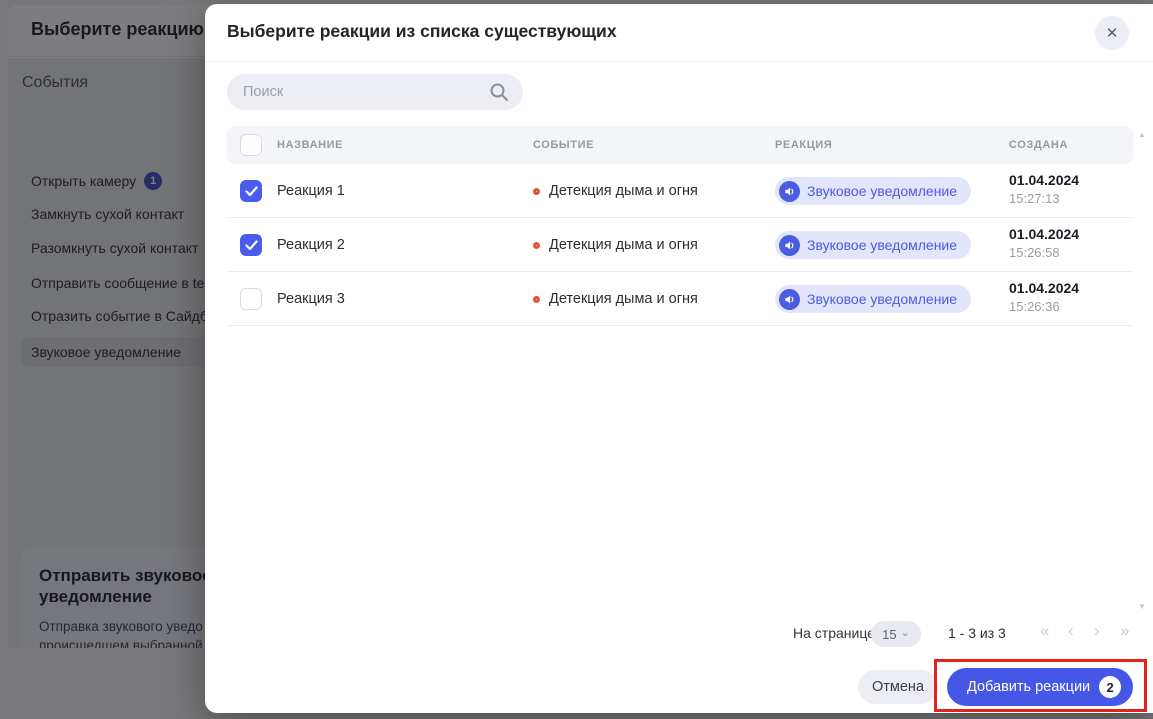 Image resolution: width=1153 pixels, height=719 pixels. Describe the element at coordinates (1071, 631) in the screenshot. I see `prev-page-button: ‹` at that location.